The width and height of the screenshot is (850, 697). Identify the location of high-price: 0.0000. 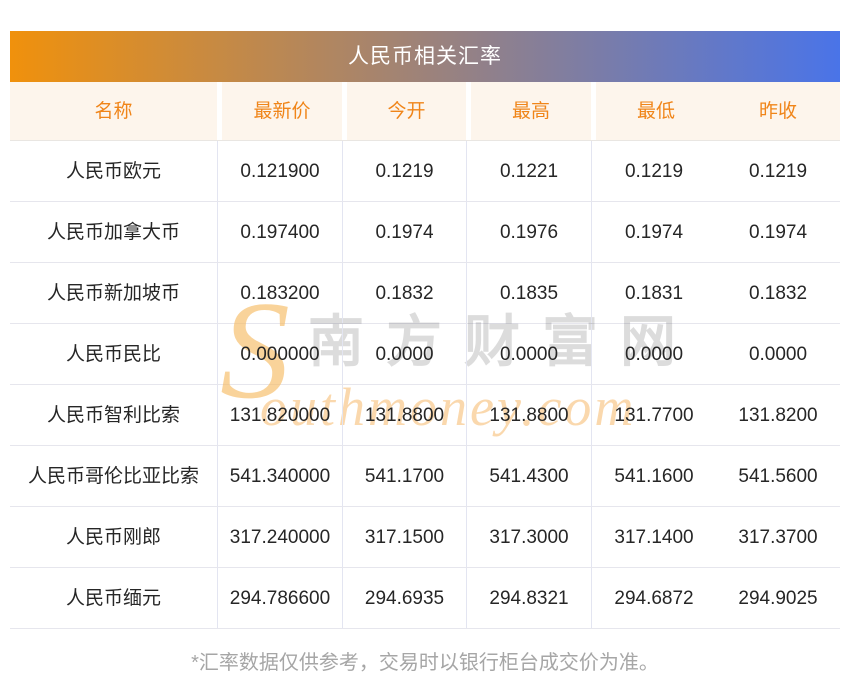
(528, 354).